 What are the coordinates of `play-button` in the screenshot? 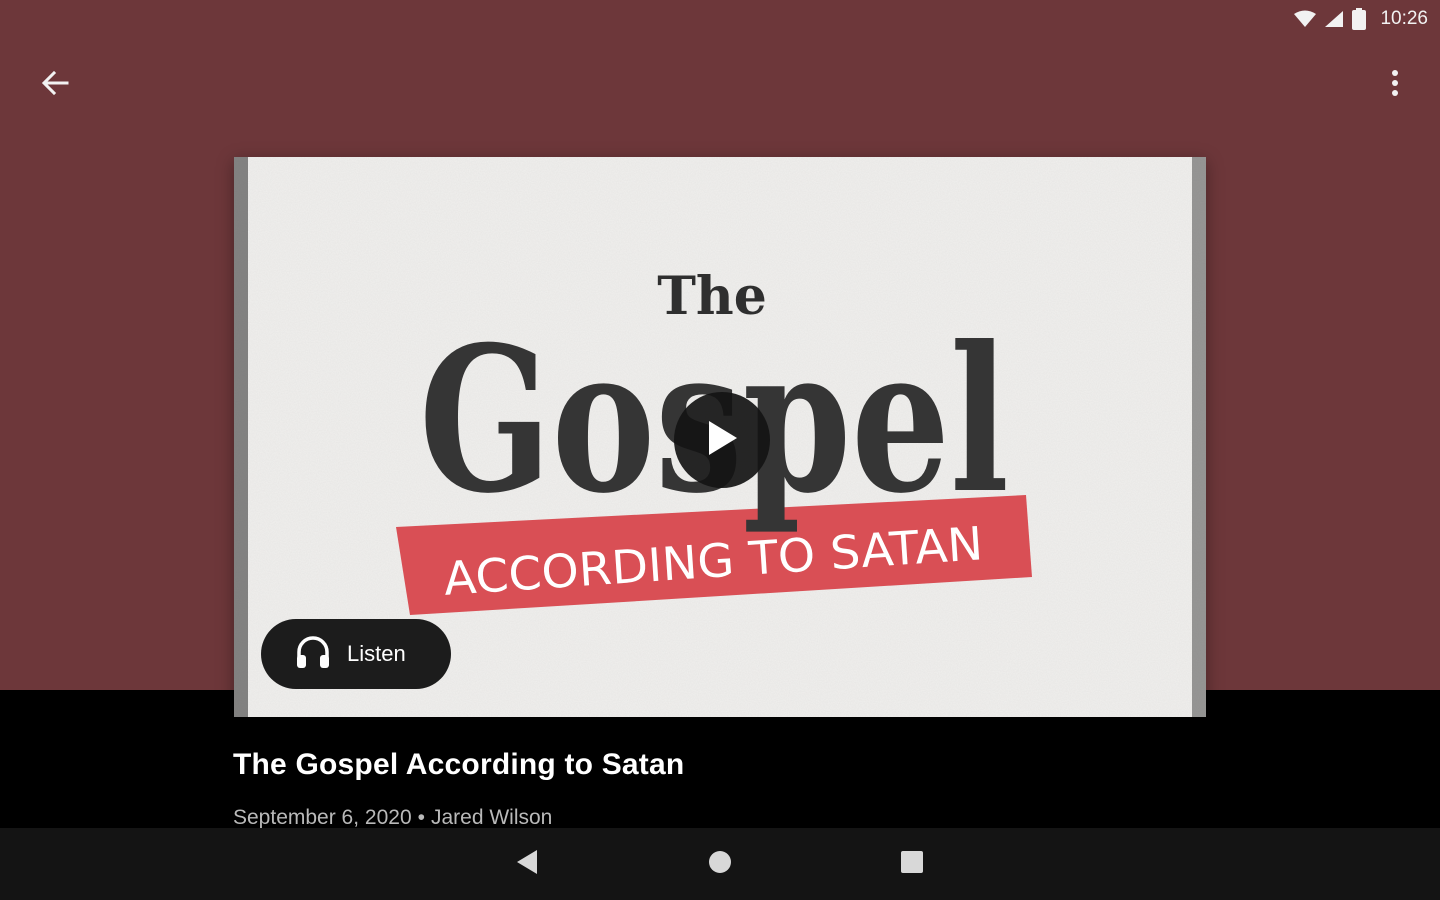 It's located at (722, 440).